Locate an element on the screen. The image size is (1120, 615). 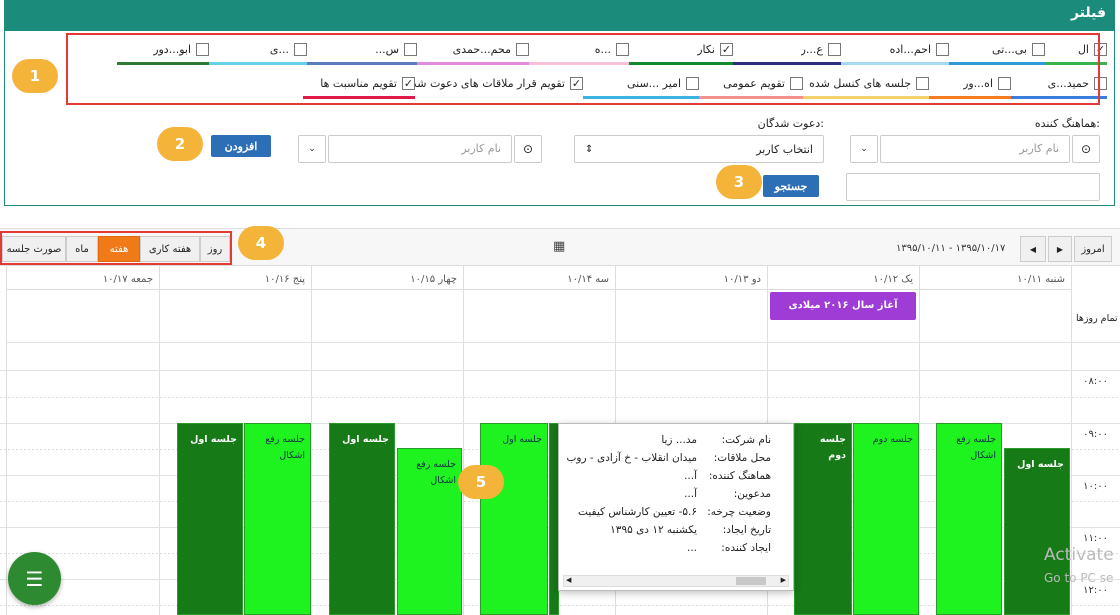
calendar-filter-checkbox: حمید...ی is located at coordinates (1059, 85).